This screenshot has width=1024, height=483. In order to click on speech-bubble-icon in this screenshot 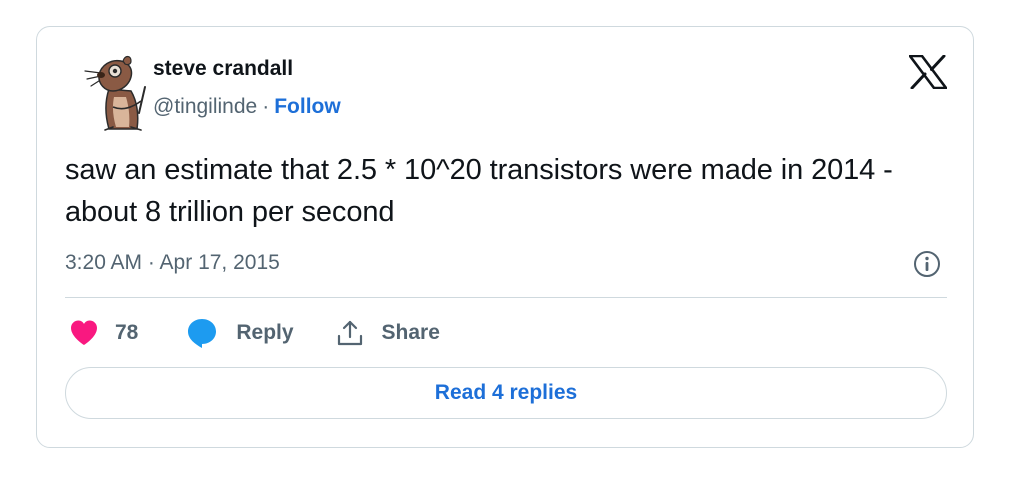, I will do `click(202, 333)`.